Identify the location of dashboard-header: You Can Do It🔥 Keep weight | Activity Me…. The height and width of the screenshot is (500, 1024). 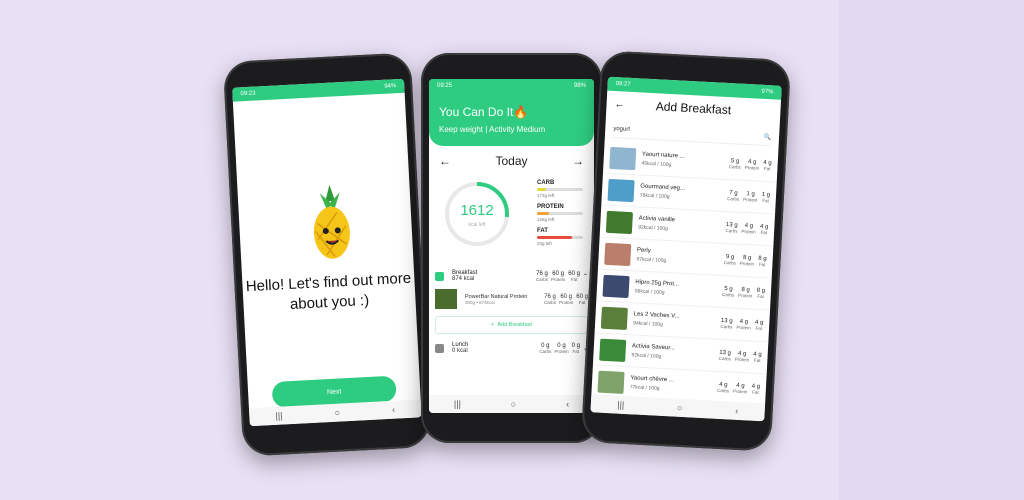
(511, 119).